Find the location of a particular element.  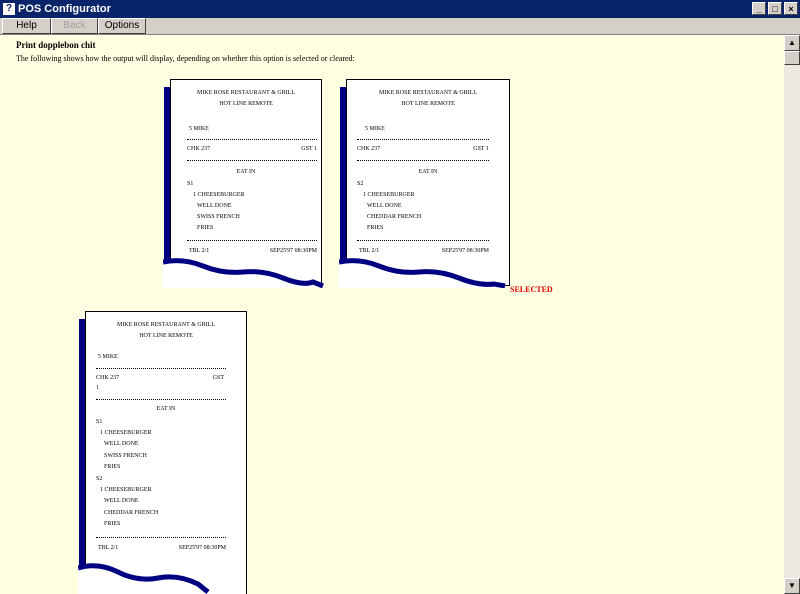

help-toolbar: Help Topics Back Options is located at coordinates (400, 31).